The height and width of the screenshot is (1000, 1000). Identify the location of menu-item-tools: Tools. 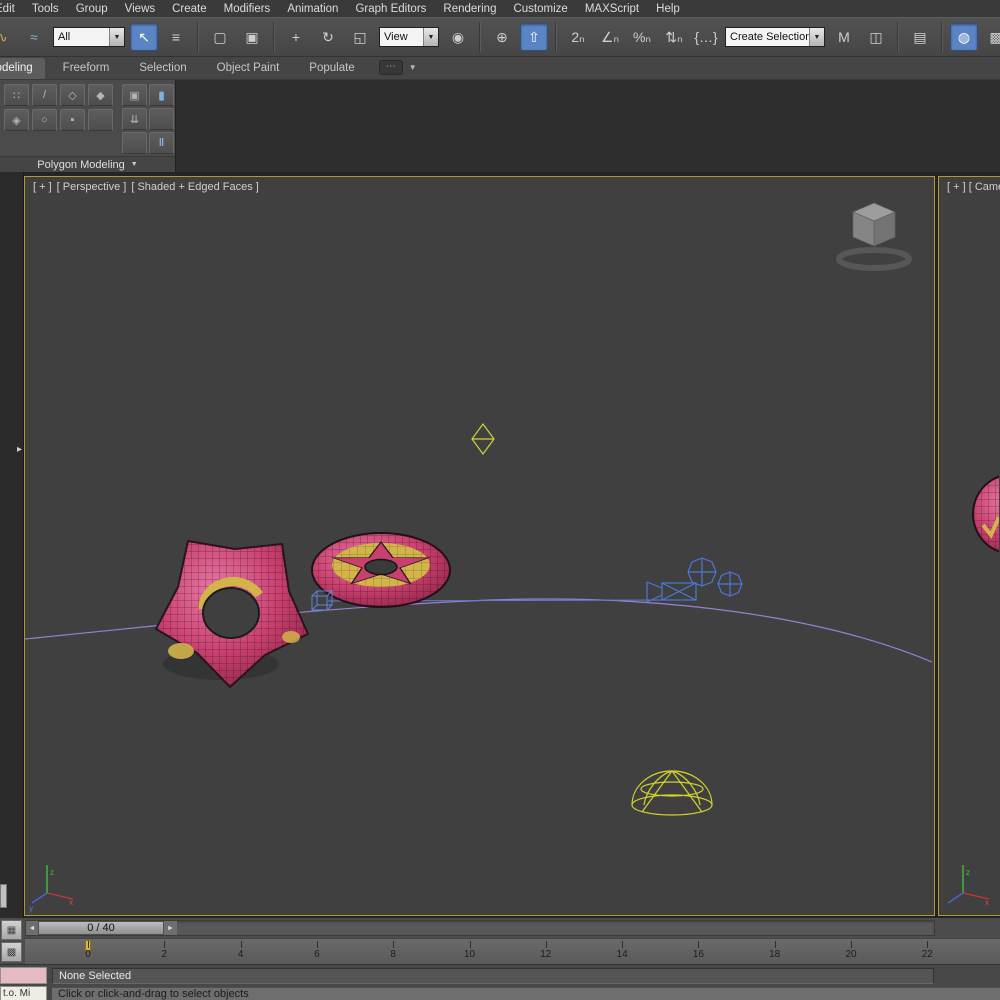
(45, 9).